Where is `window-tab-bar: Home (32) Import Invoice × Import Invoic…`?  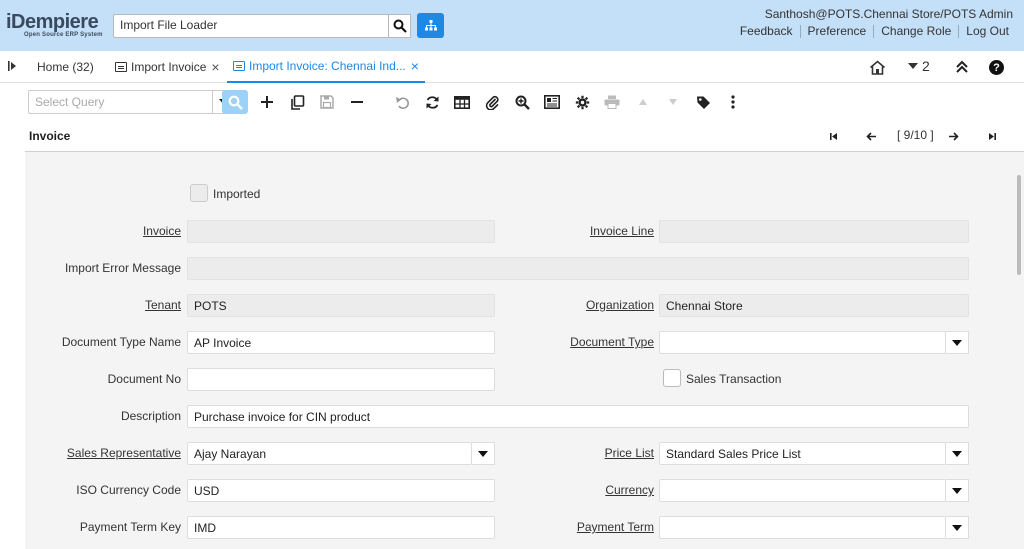
window-tab-bar: Home (32) Import Invoice × Import Invoic… is located at coordinates (512, 67).